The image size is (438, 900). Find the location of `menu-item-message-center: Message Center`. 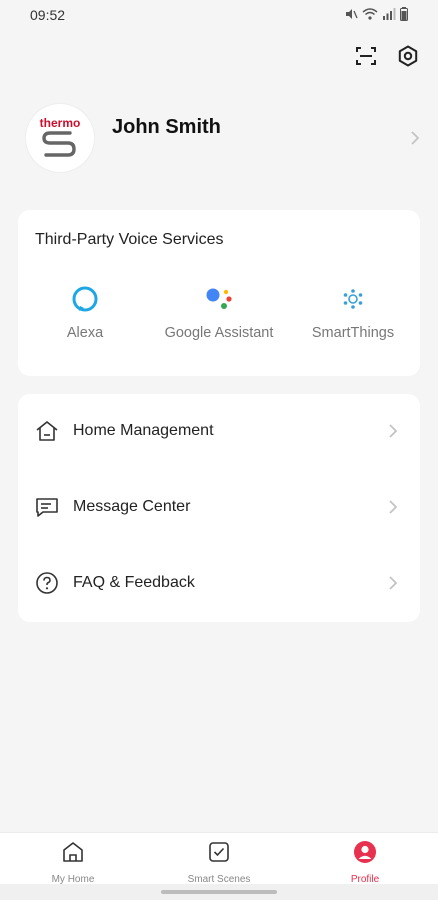

menu-item-message-center: Message Center is located at coordinates (219, 508).